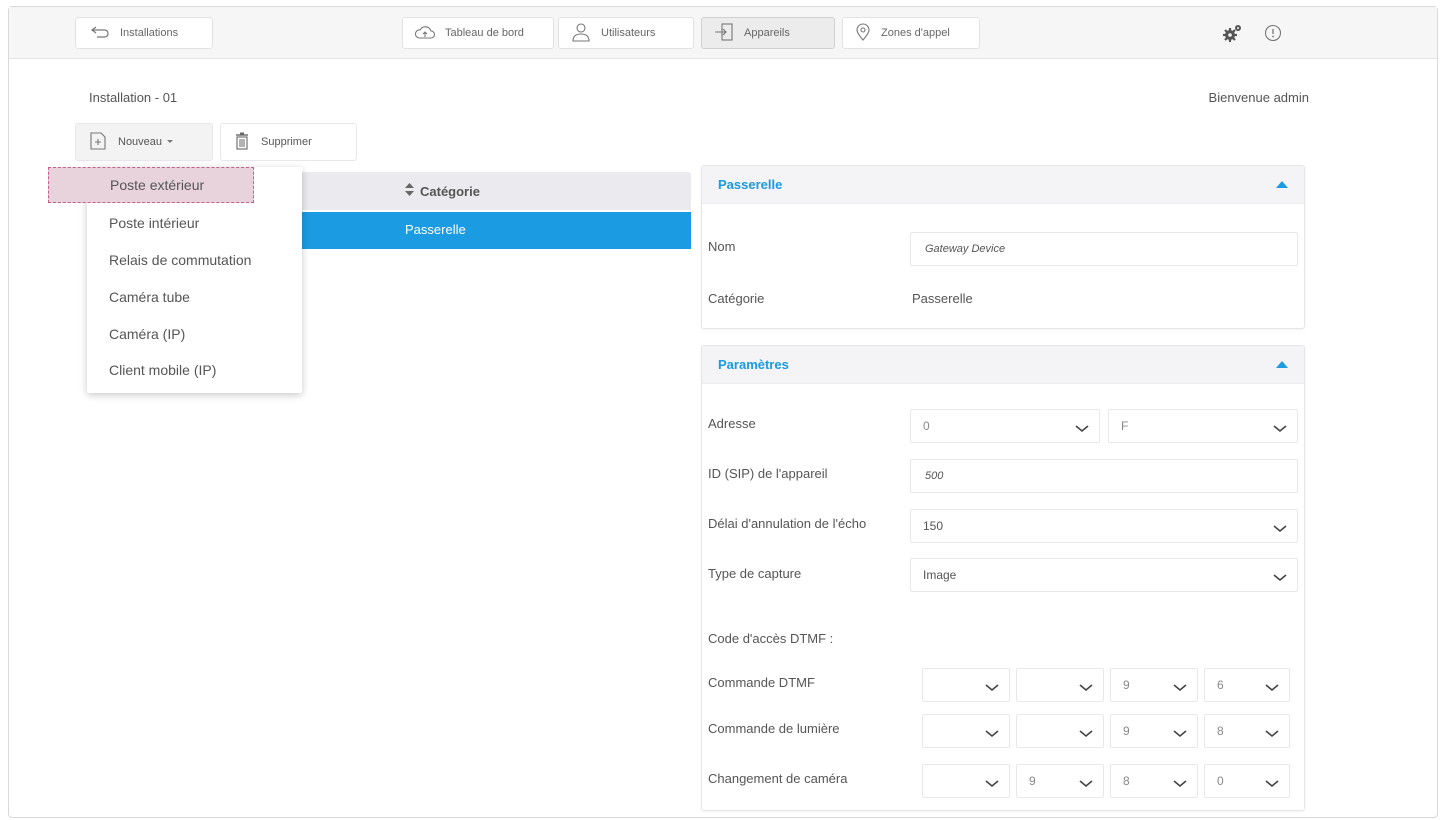  I want to click on device-info-panel-title: Passerelle, so click(750, 184).